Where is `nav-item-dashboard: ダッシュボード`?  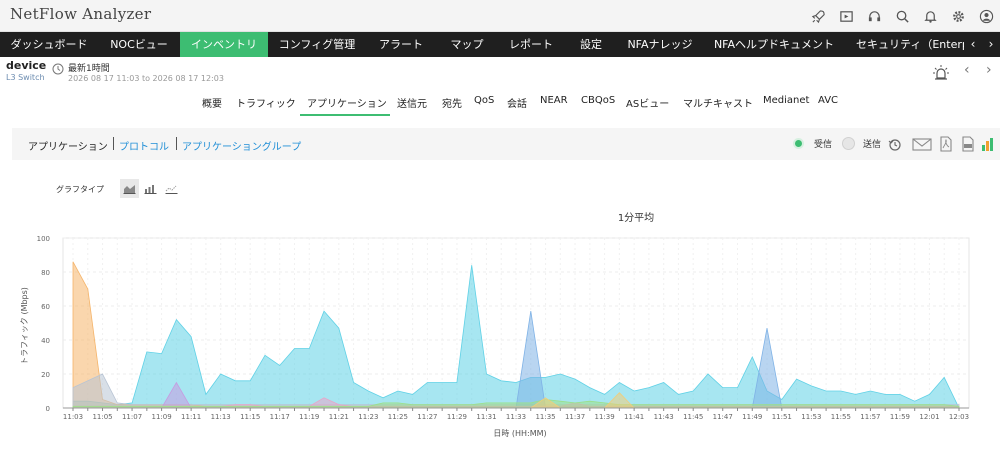
nav-item-dashboard: ダッシュボード is located at coordinates (49, 44).